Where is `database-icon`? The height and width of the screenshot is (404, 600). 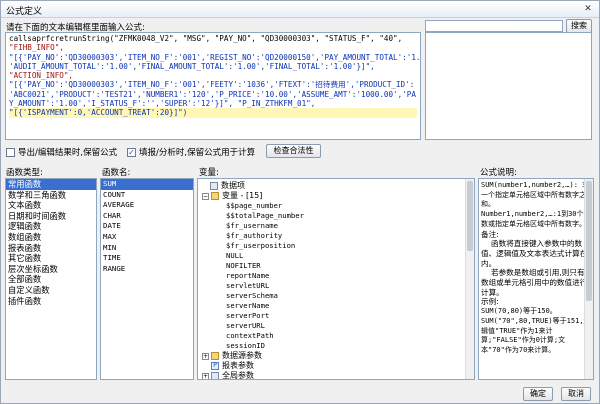
database-icon is located at coordinates (214, 186).